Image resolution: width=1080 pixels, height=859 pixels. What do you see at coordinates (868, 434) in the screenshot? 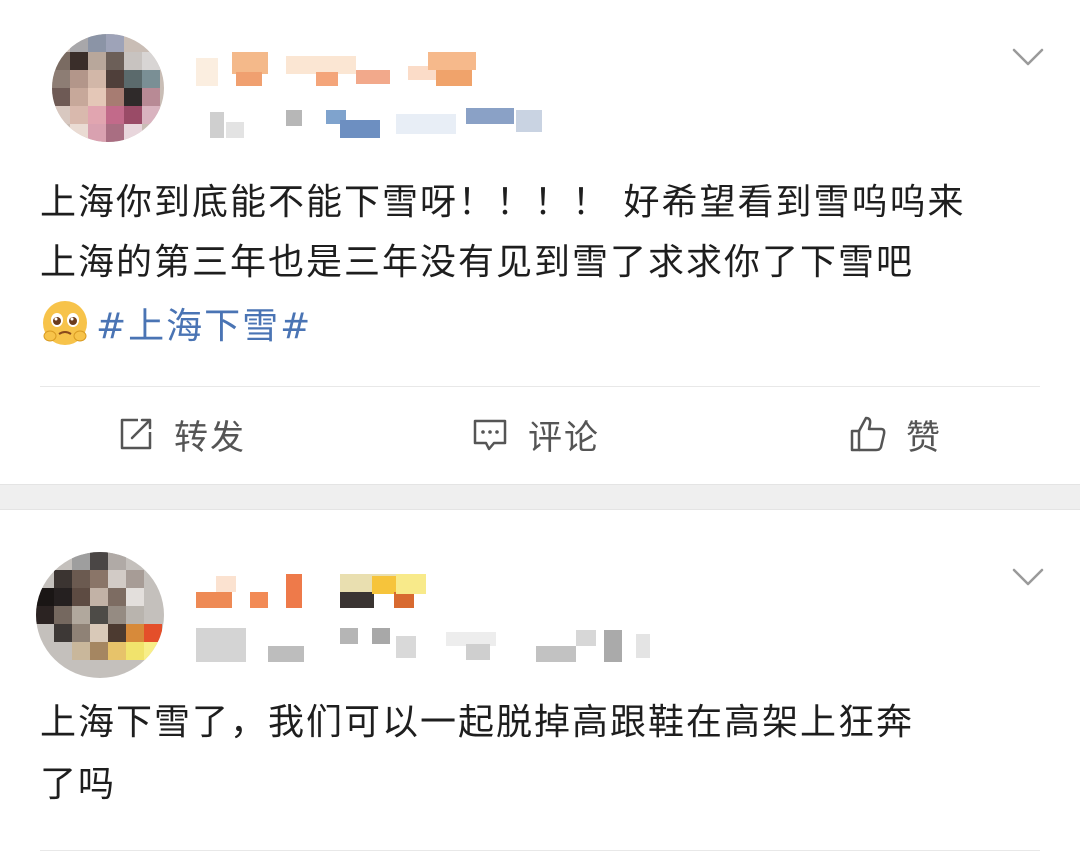
I see `like-icon` at bounding box center [868, 434].